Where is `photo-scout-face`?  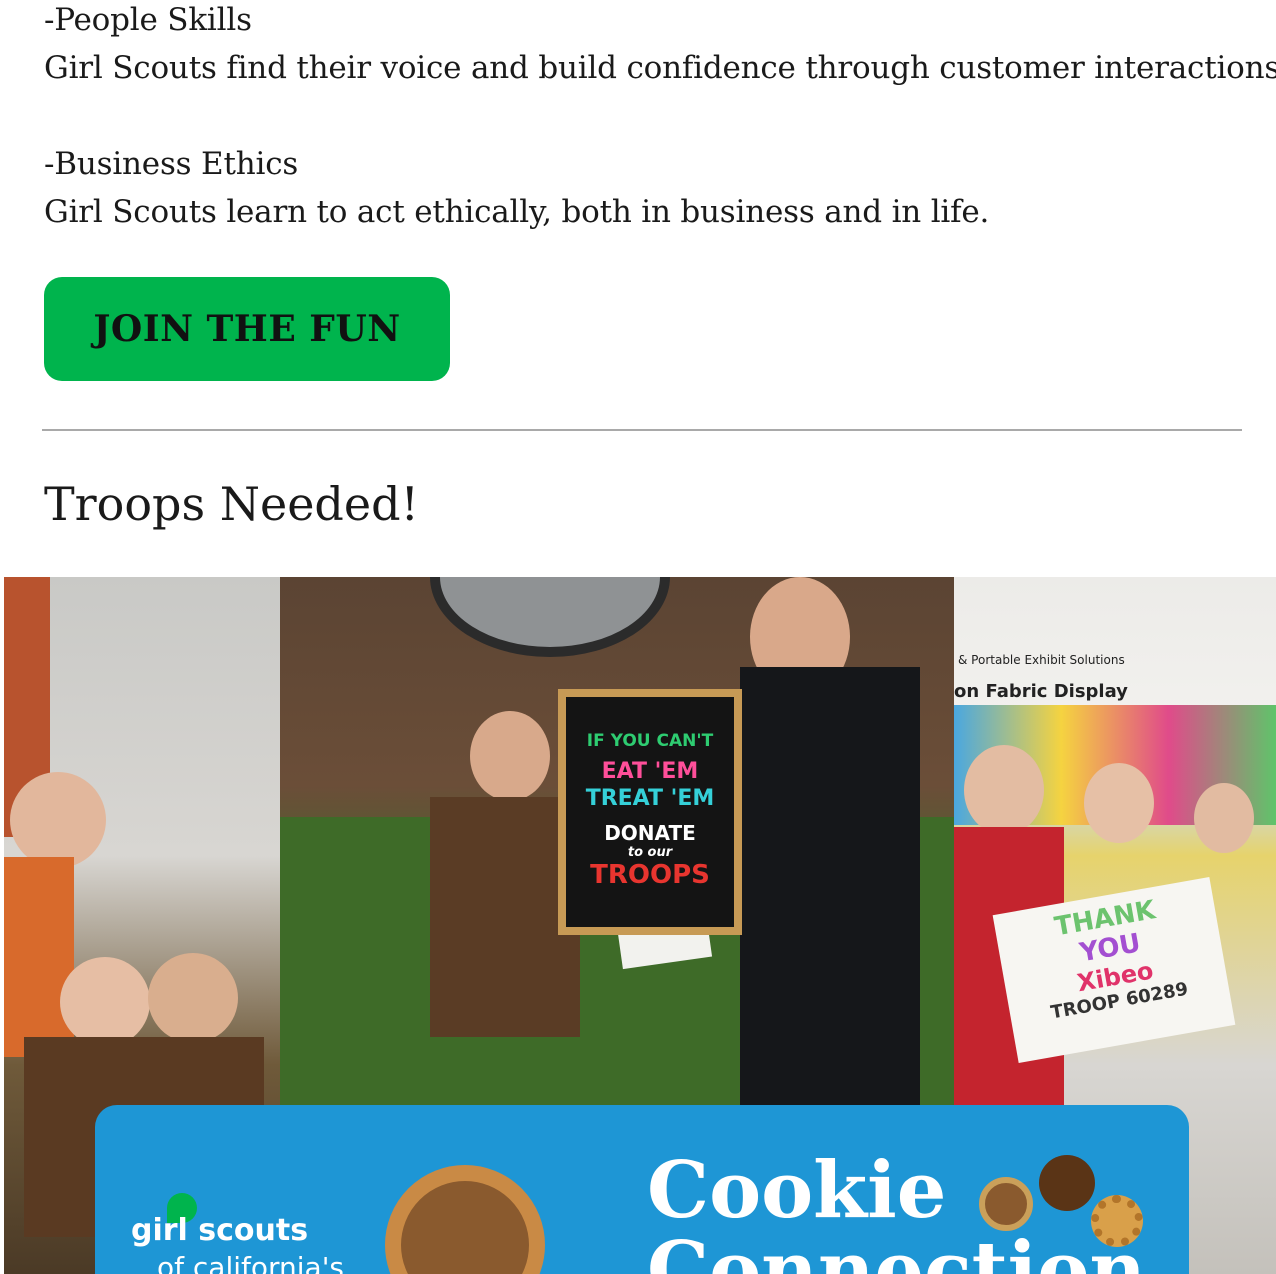 photo-scout-face is located at coordinates (510, 756).